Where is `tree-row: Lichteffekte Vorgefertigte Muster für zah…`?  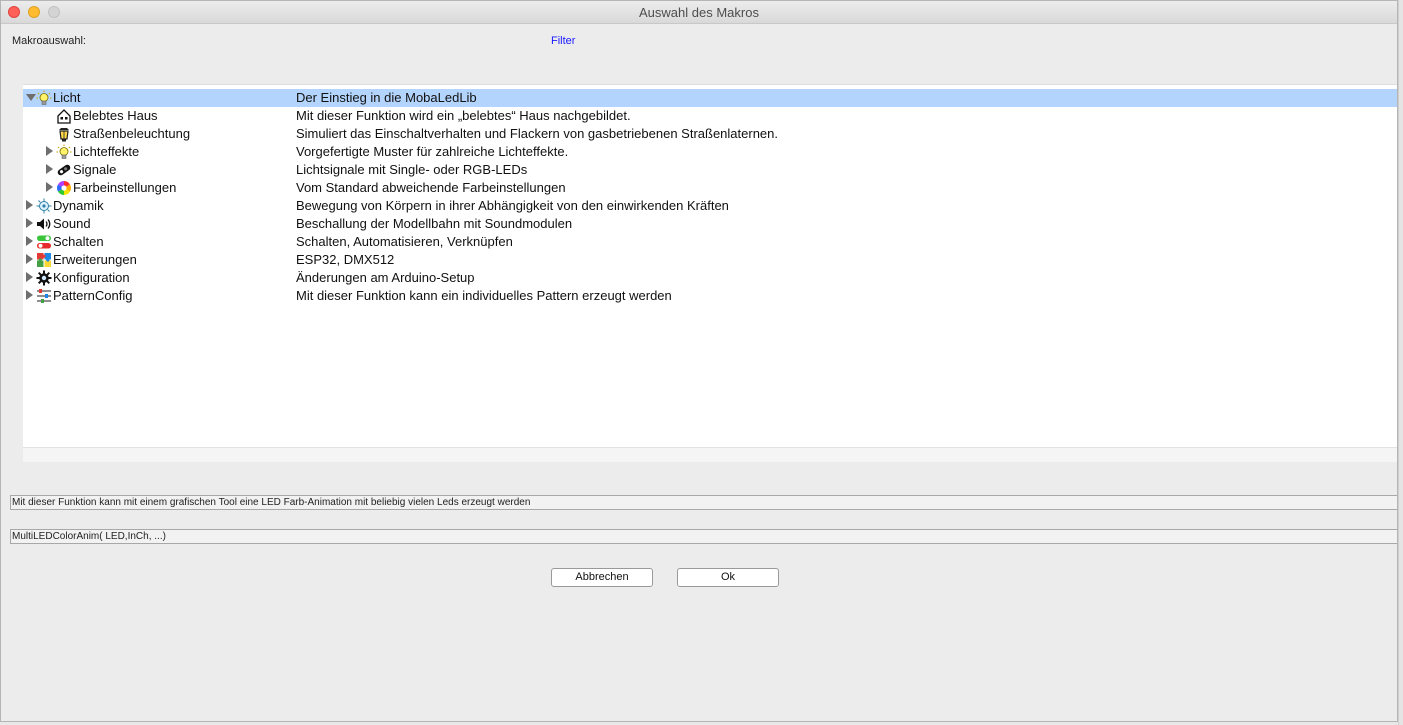
tree-row: Lichteffekte Vorgefertigte Muster für zah… is located at coordinates (710, 152).